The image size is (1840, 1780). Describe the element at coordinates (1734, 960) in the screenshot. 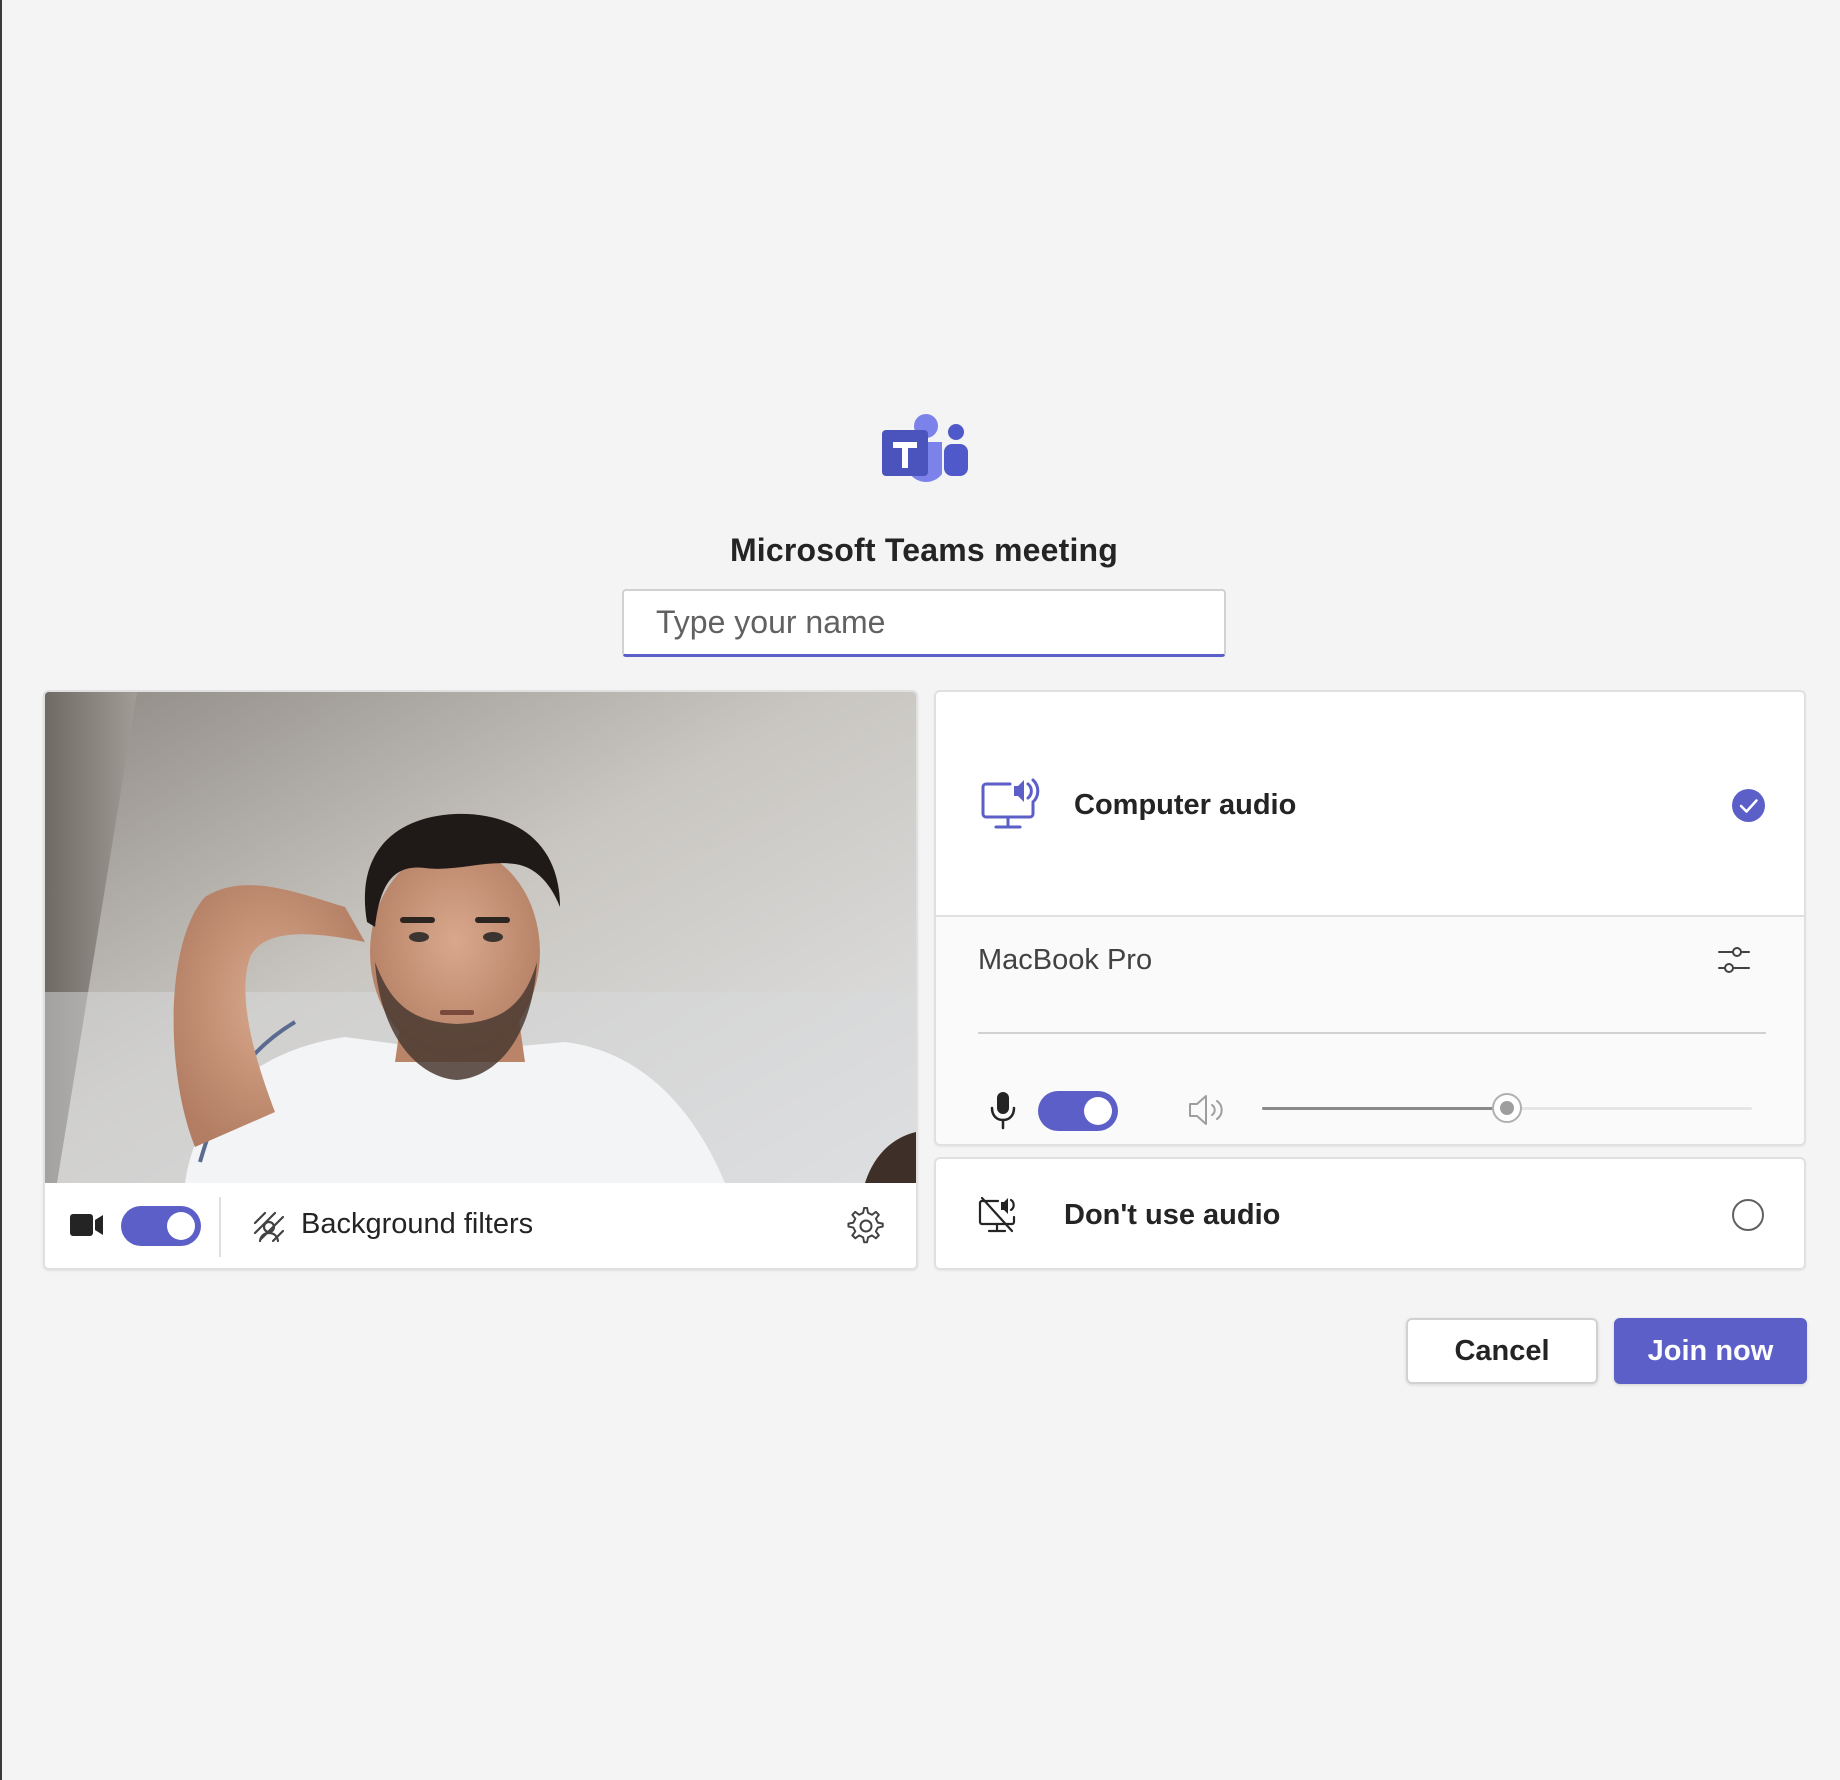

I see `device-settings-icon` at that location.